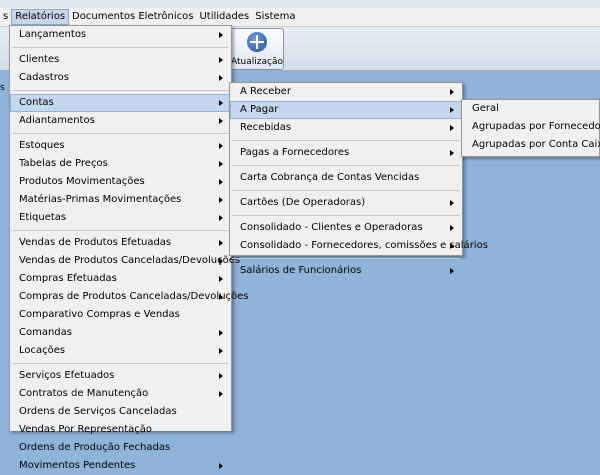  I want to click on menu-item-label: Recebidas, so click(266, 127).